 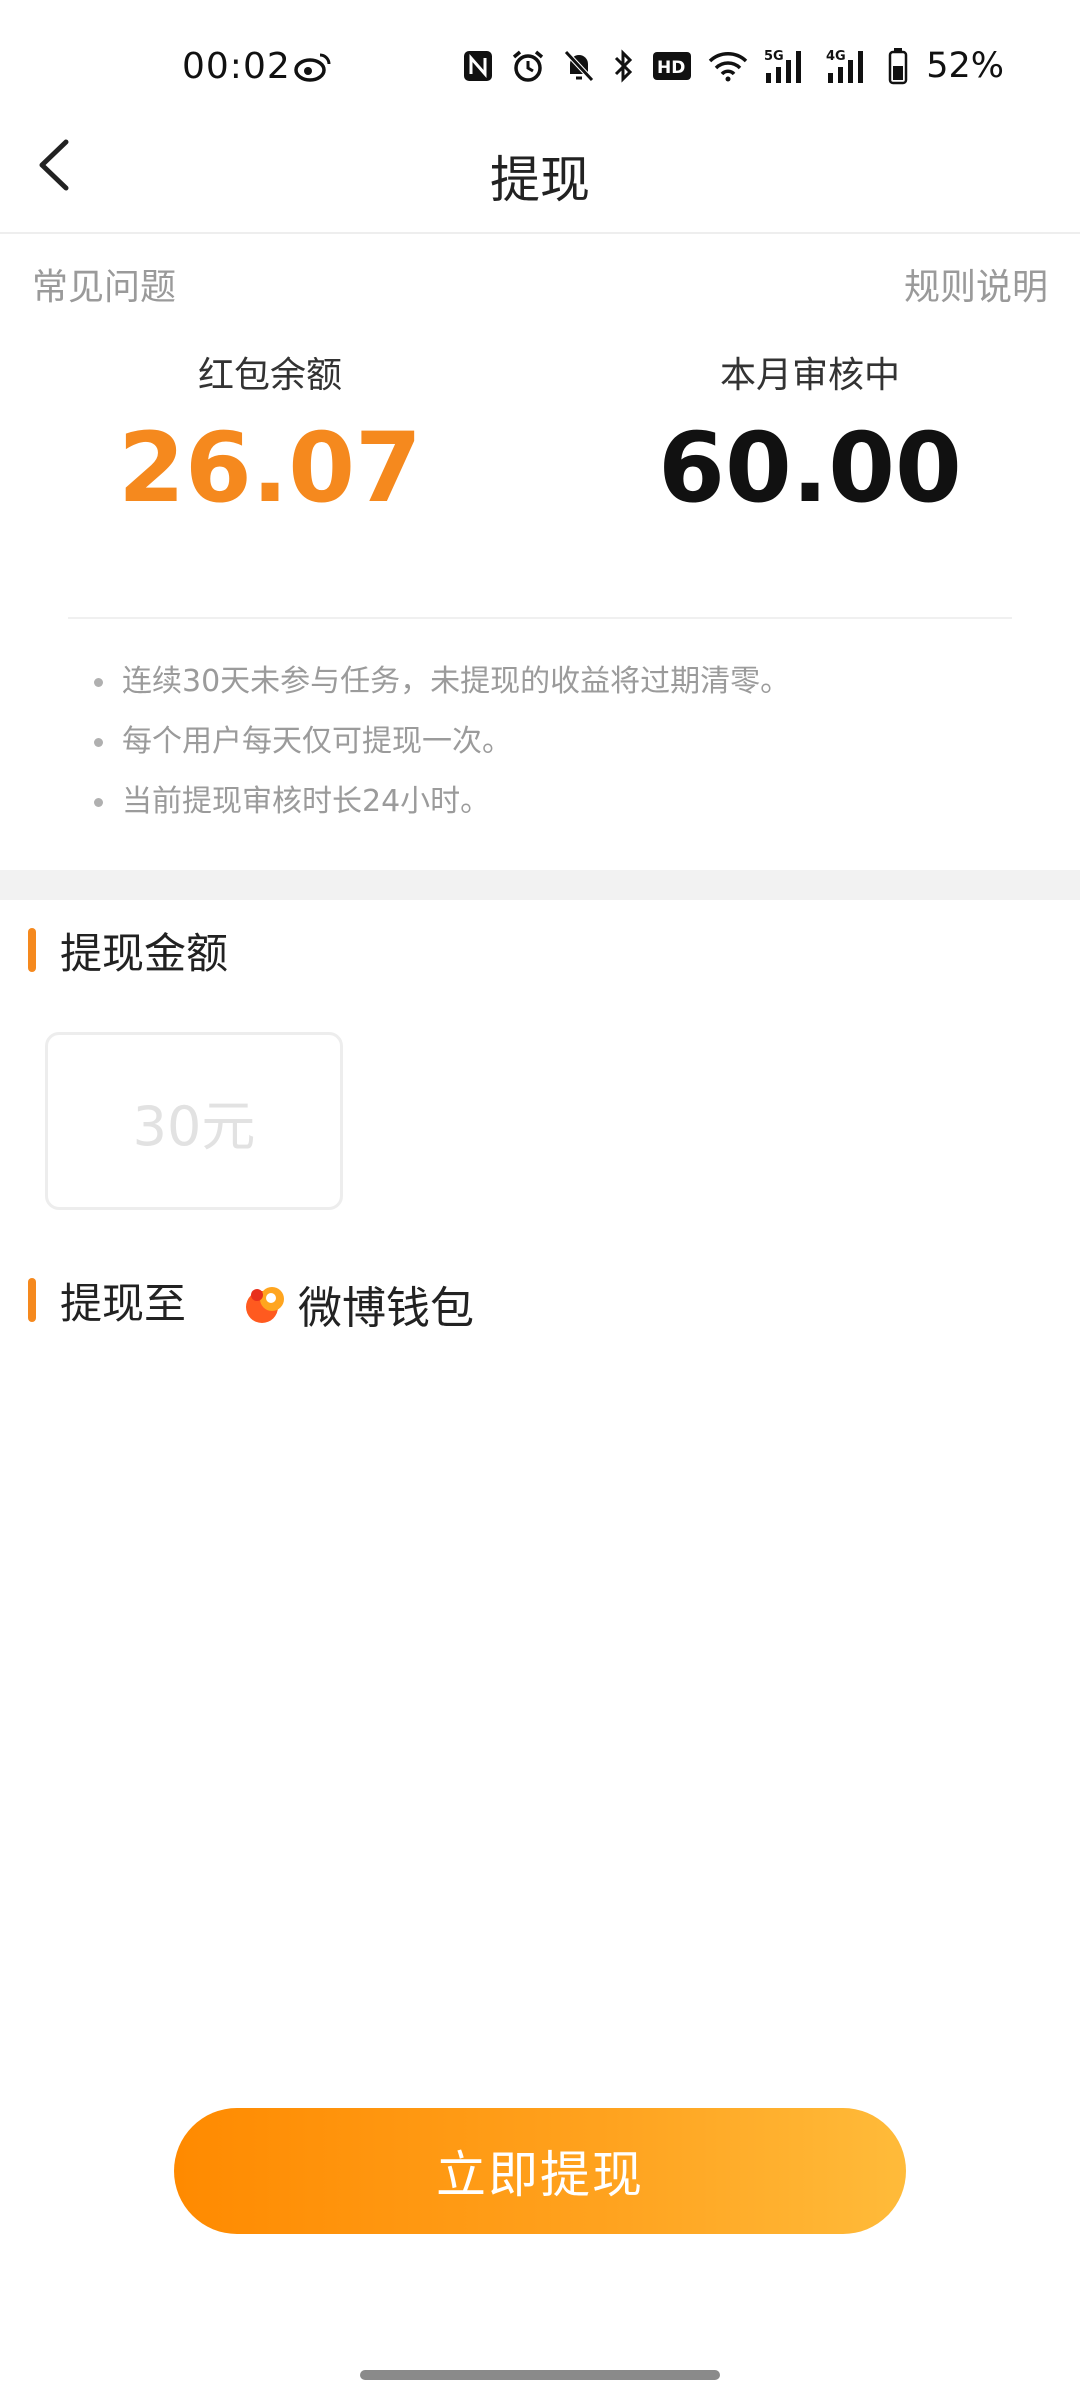 I want to click on reviewing-stat: 本月审核中 60.00, so click(x=810, y=431).